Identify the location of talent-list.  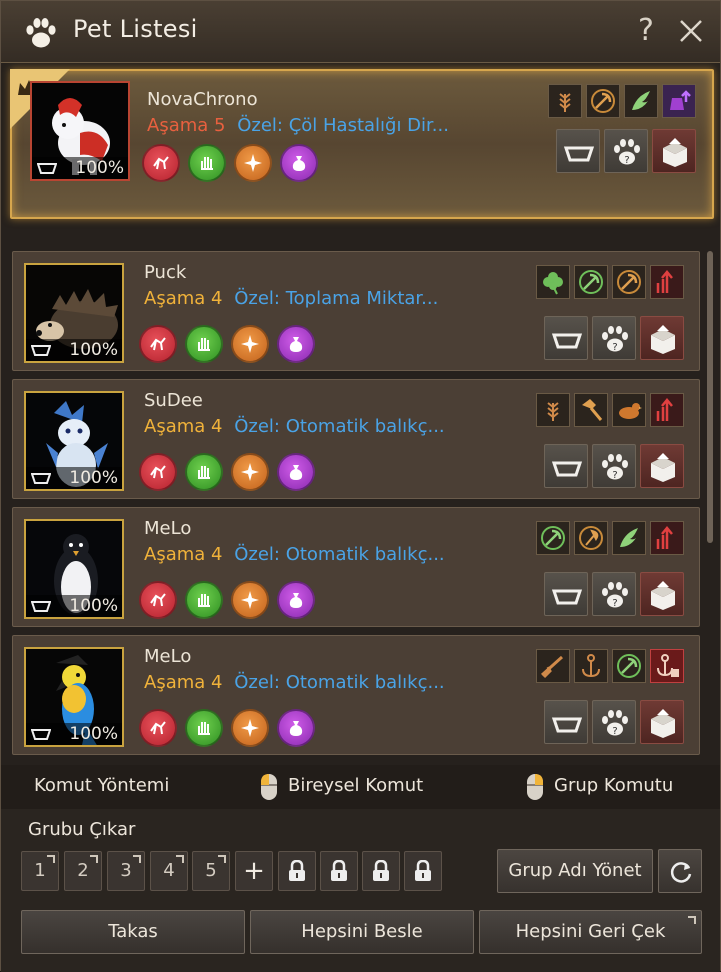
(620, 101).